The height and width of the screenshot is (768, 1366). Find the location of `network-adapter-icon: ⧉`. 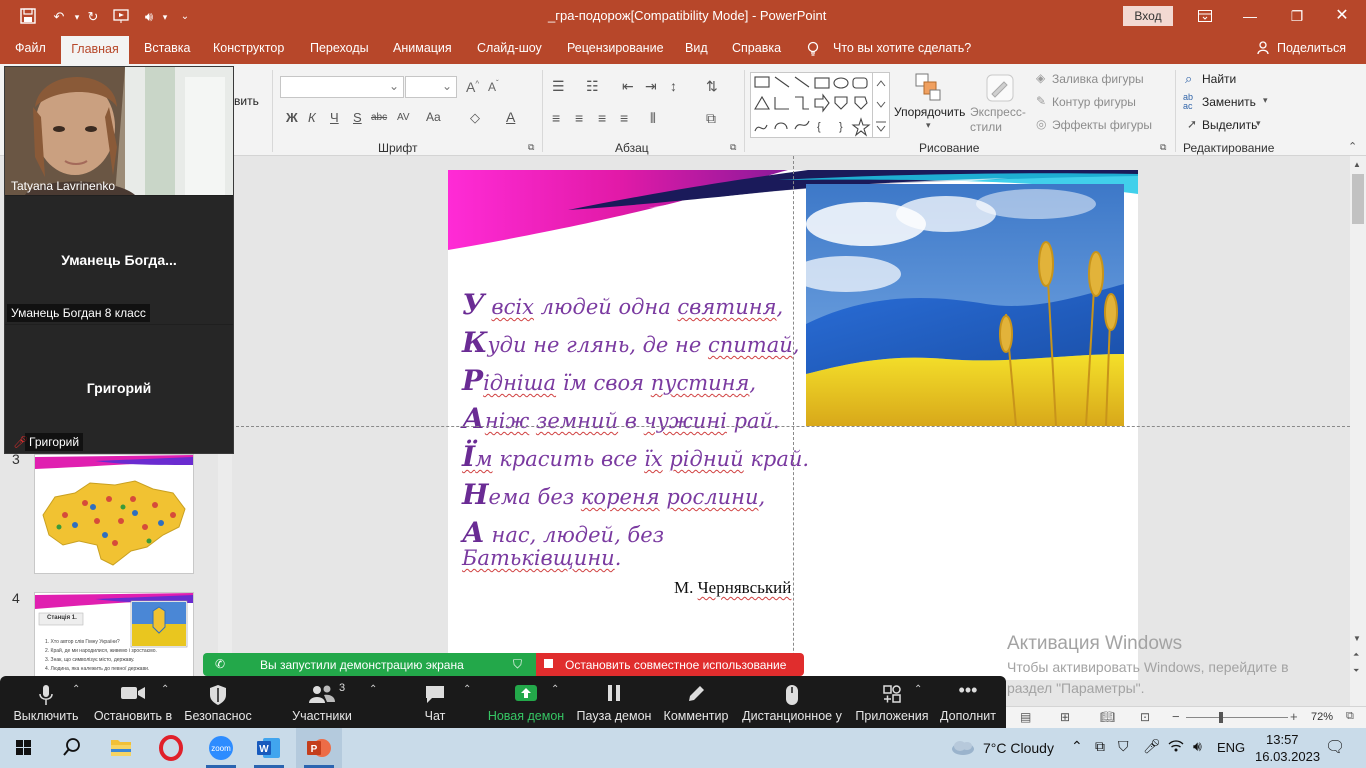

network-adapter-icon: ⧉ is located at coordinates (1100, 746).